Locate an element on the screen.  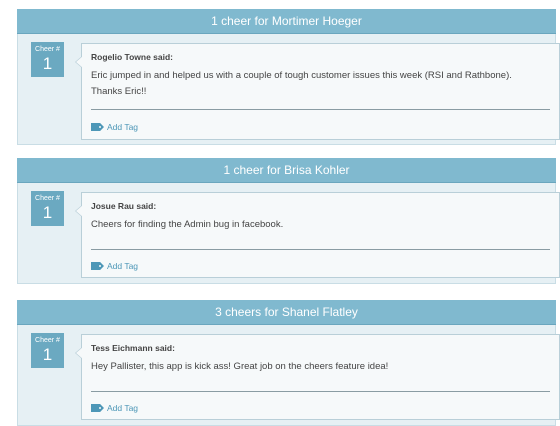
cheer-card-title: 3 cheers for Shanel Flatley is located at coordinates (286, 312).